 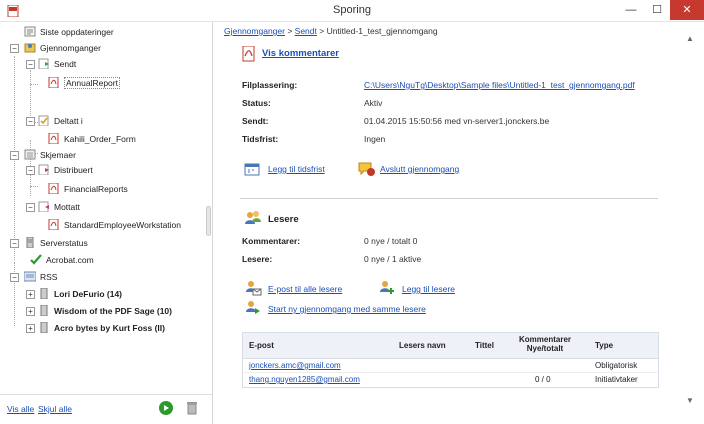 What do you see at coordinates (36, 259) in the screenshot?
I see `checkmark-icon` at bounding box center [36, 259].